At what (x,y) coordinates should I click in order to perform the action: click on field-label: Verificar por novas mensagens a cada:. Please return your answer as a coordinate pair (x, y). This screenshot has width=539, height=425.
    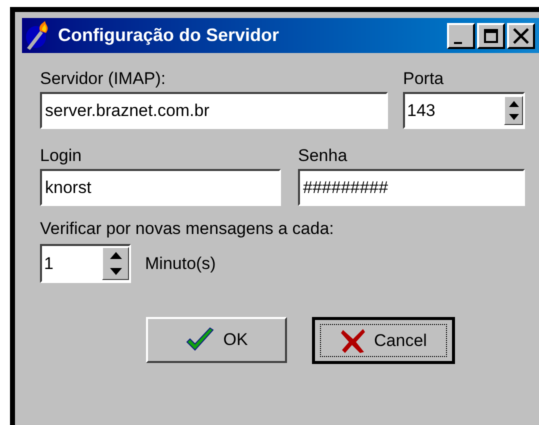
    Looking at the image, I should click on (187, 229).